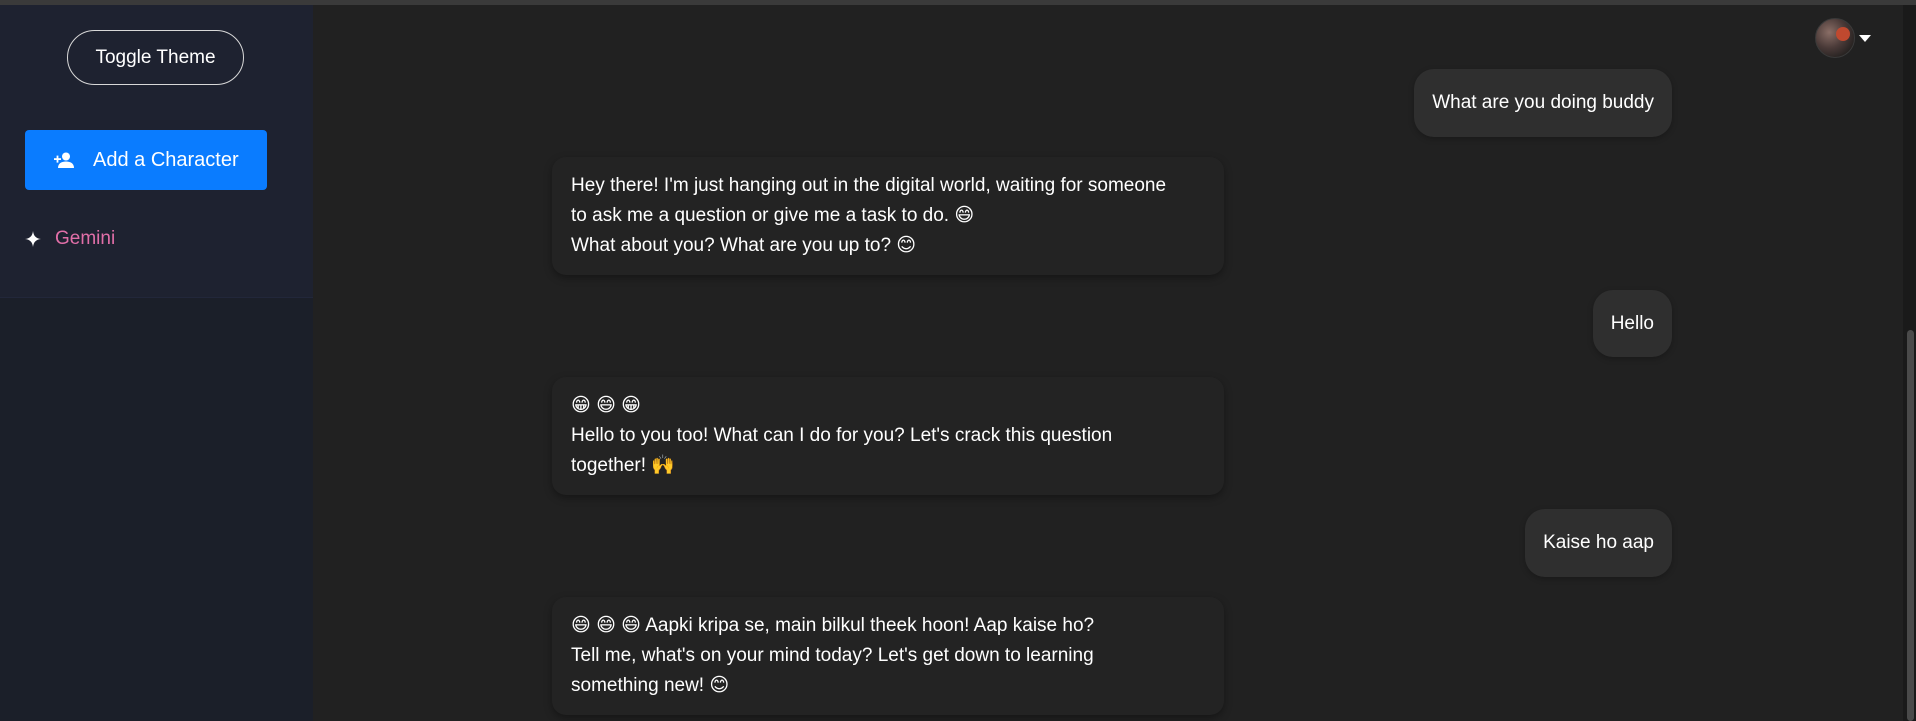  What do you see at coordinates (34, 239) in the screenshot?
I see `sparkle-icon` at bounding box center [34, 239].